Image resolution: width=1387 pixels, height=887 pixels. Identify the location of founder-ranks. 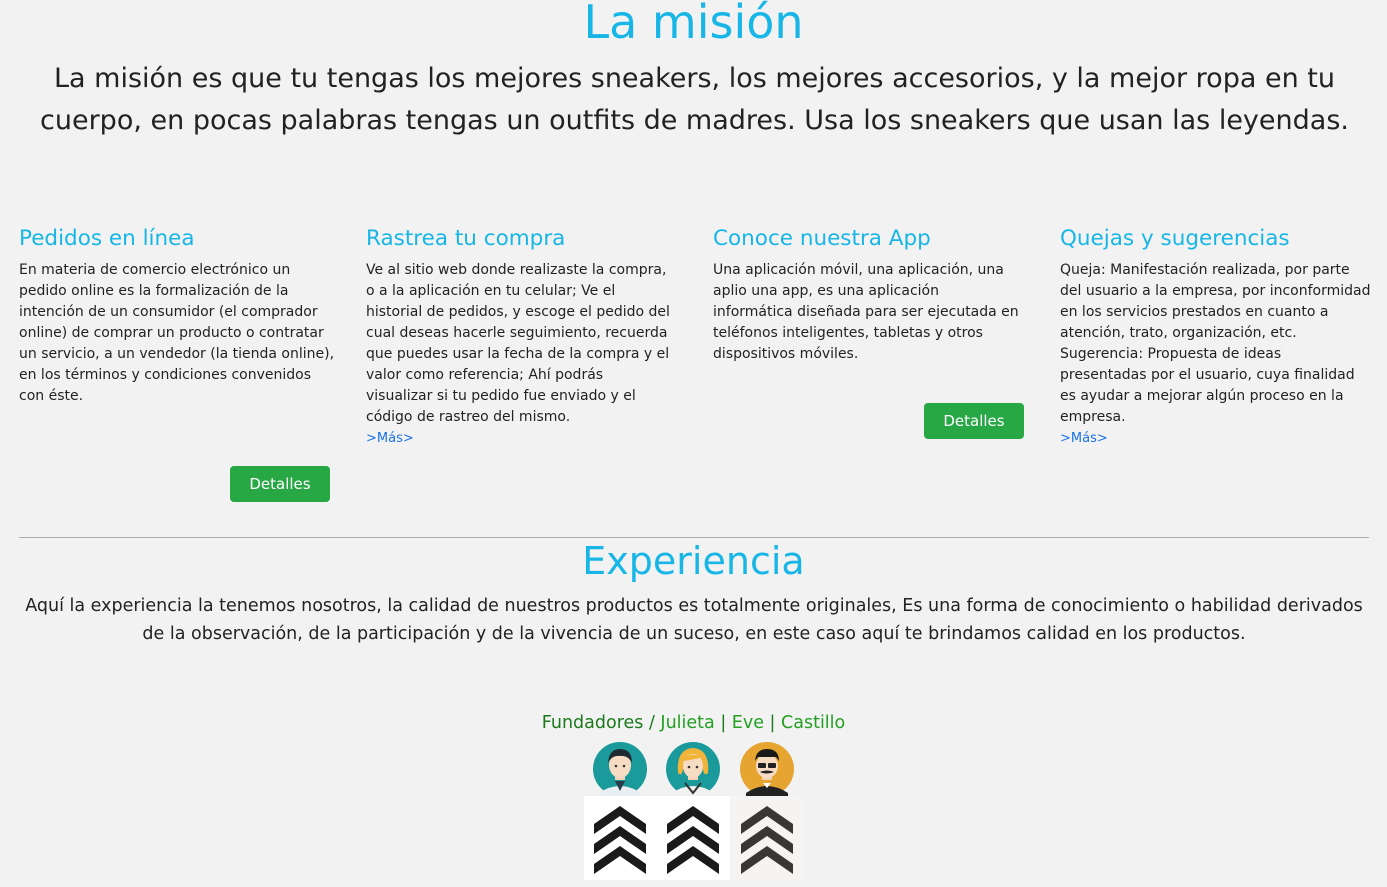
(694, 838).